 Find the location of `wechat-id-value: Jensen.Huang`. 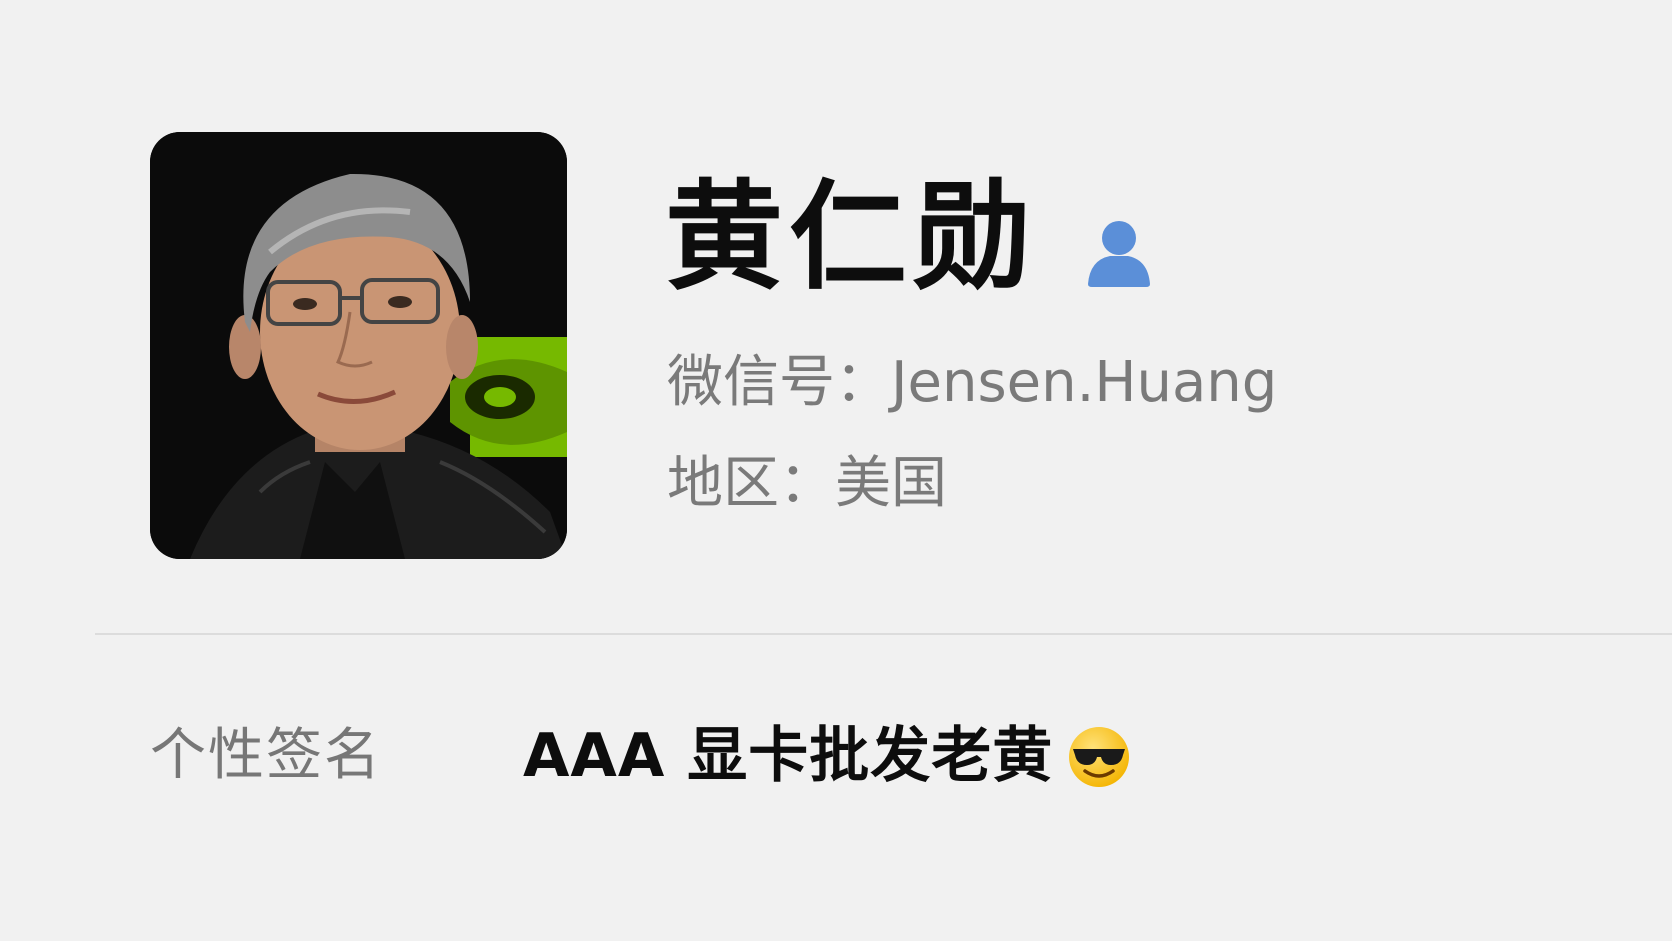

wechat-id-value: Jensen.Huang is located at coordinates (1084, 382).